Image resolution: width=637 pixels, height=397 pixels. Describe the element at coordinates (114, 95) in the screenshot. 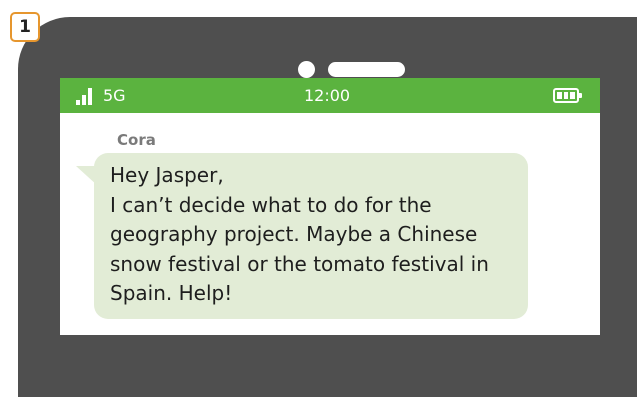

I see `network-type: 5G` at that location.